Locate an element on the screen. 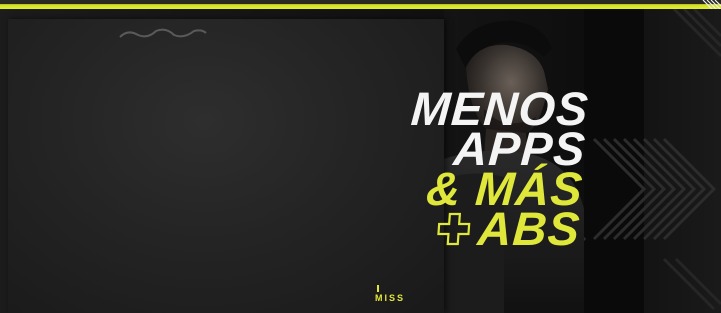  headline-line-4: ABS is located at coordinates (528, 228).